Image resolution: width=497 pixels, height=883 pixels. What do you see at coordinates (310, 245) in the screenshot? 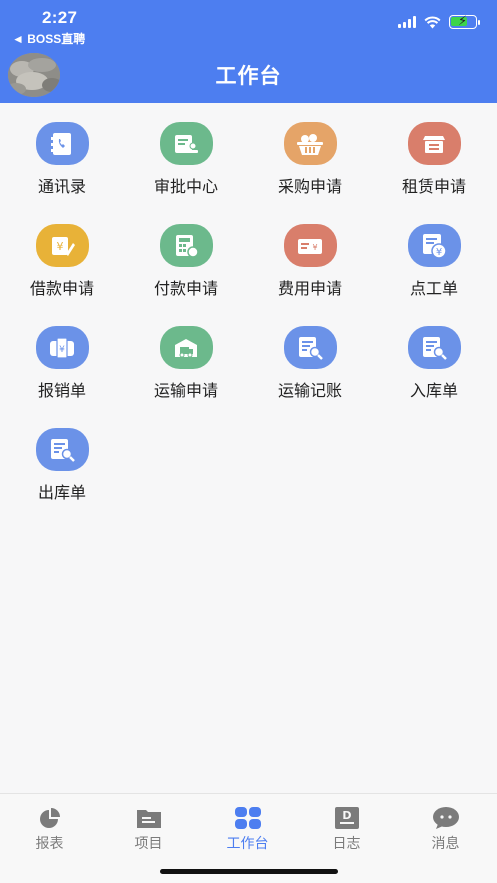
I see `cash-icon: ¥` at bounding box center [310, 245].